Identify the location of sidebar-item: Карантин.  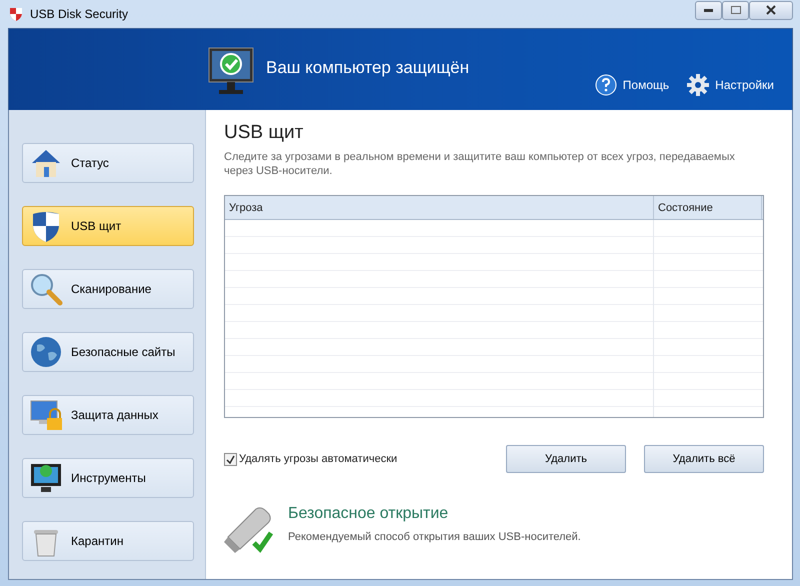
(108, 541).